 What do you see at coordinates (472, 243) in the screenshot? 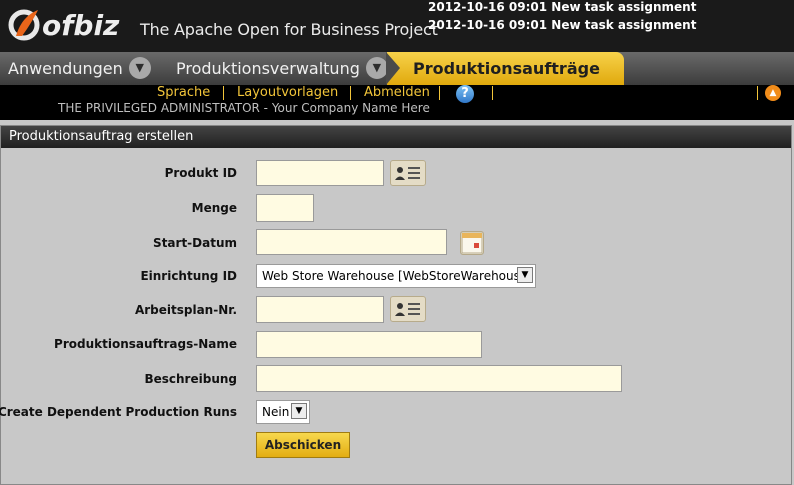
I see `calendar-icon` at bounding box center [472, 243].